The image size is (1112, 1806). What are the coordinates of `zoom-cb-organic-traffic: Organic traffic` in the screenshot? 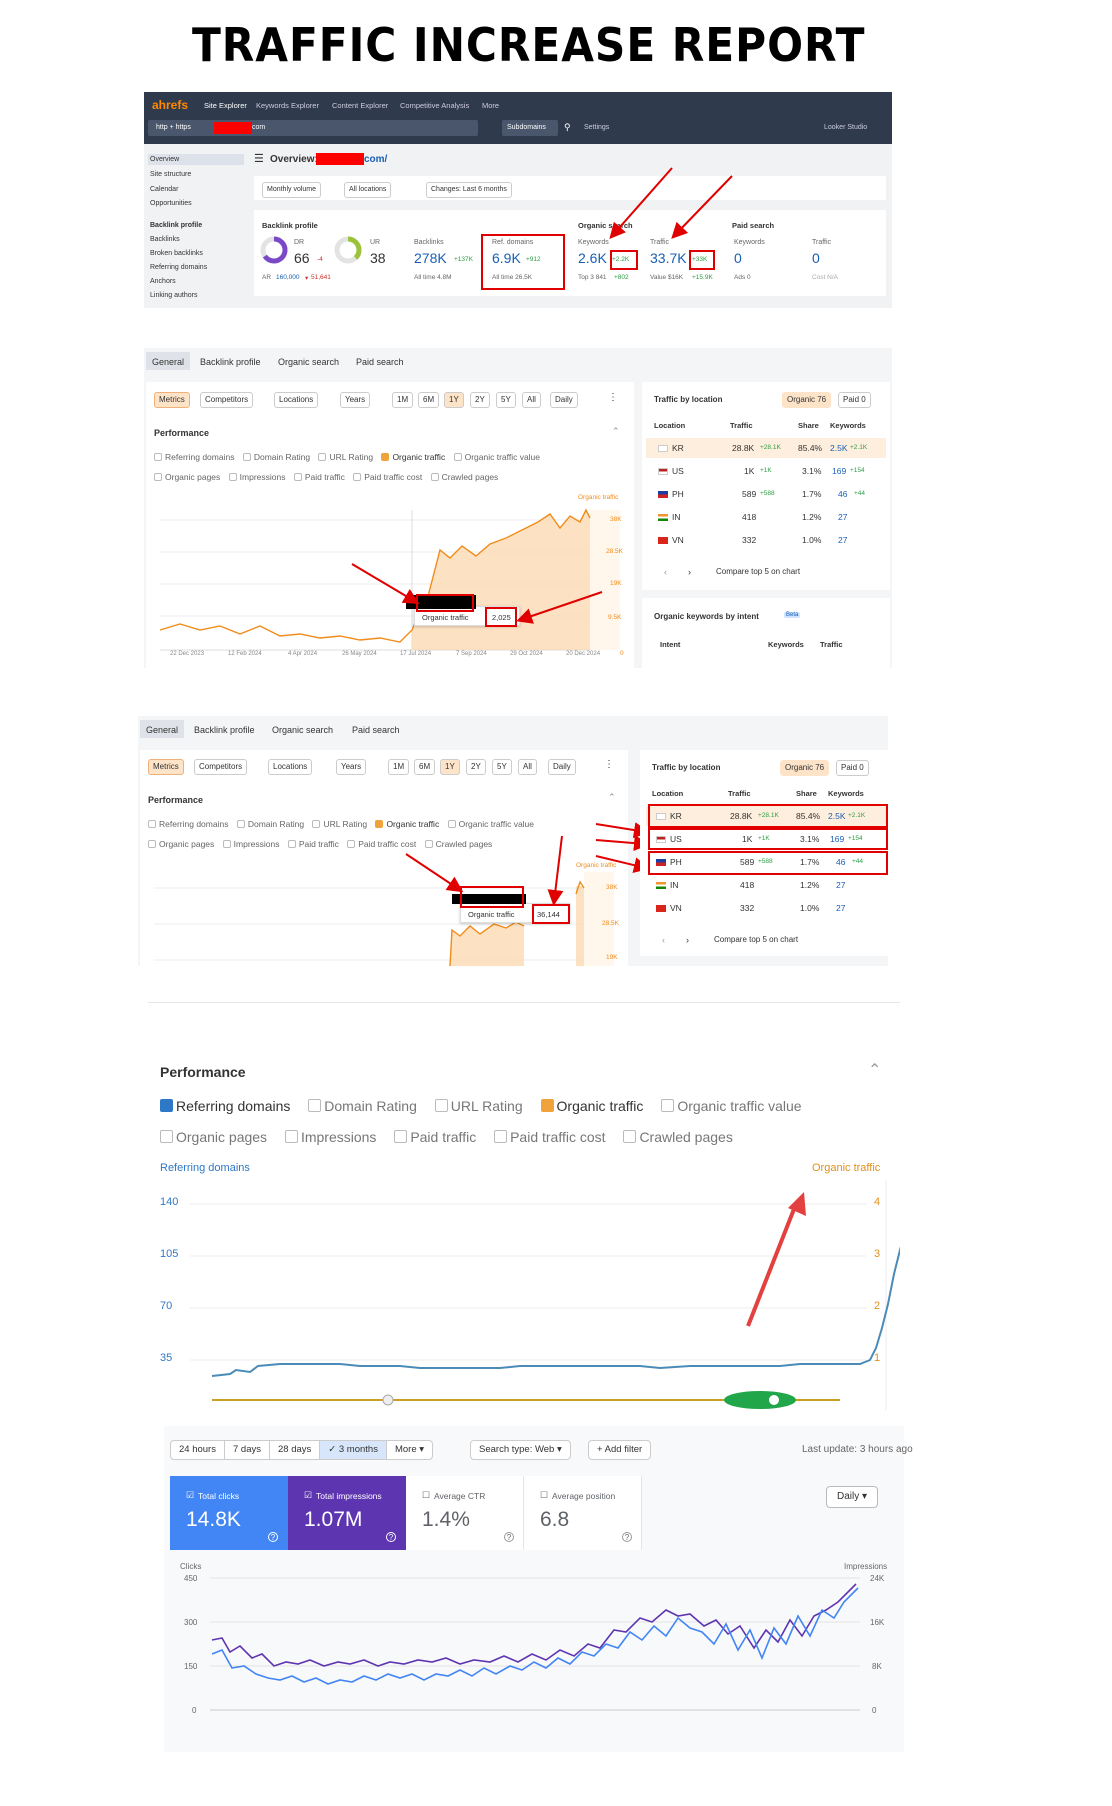 It's located at (599, 1106).